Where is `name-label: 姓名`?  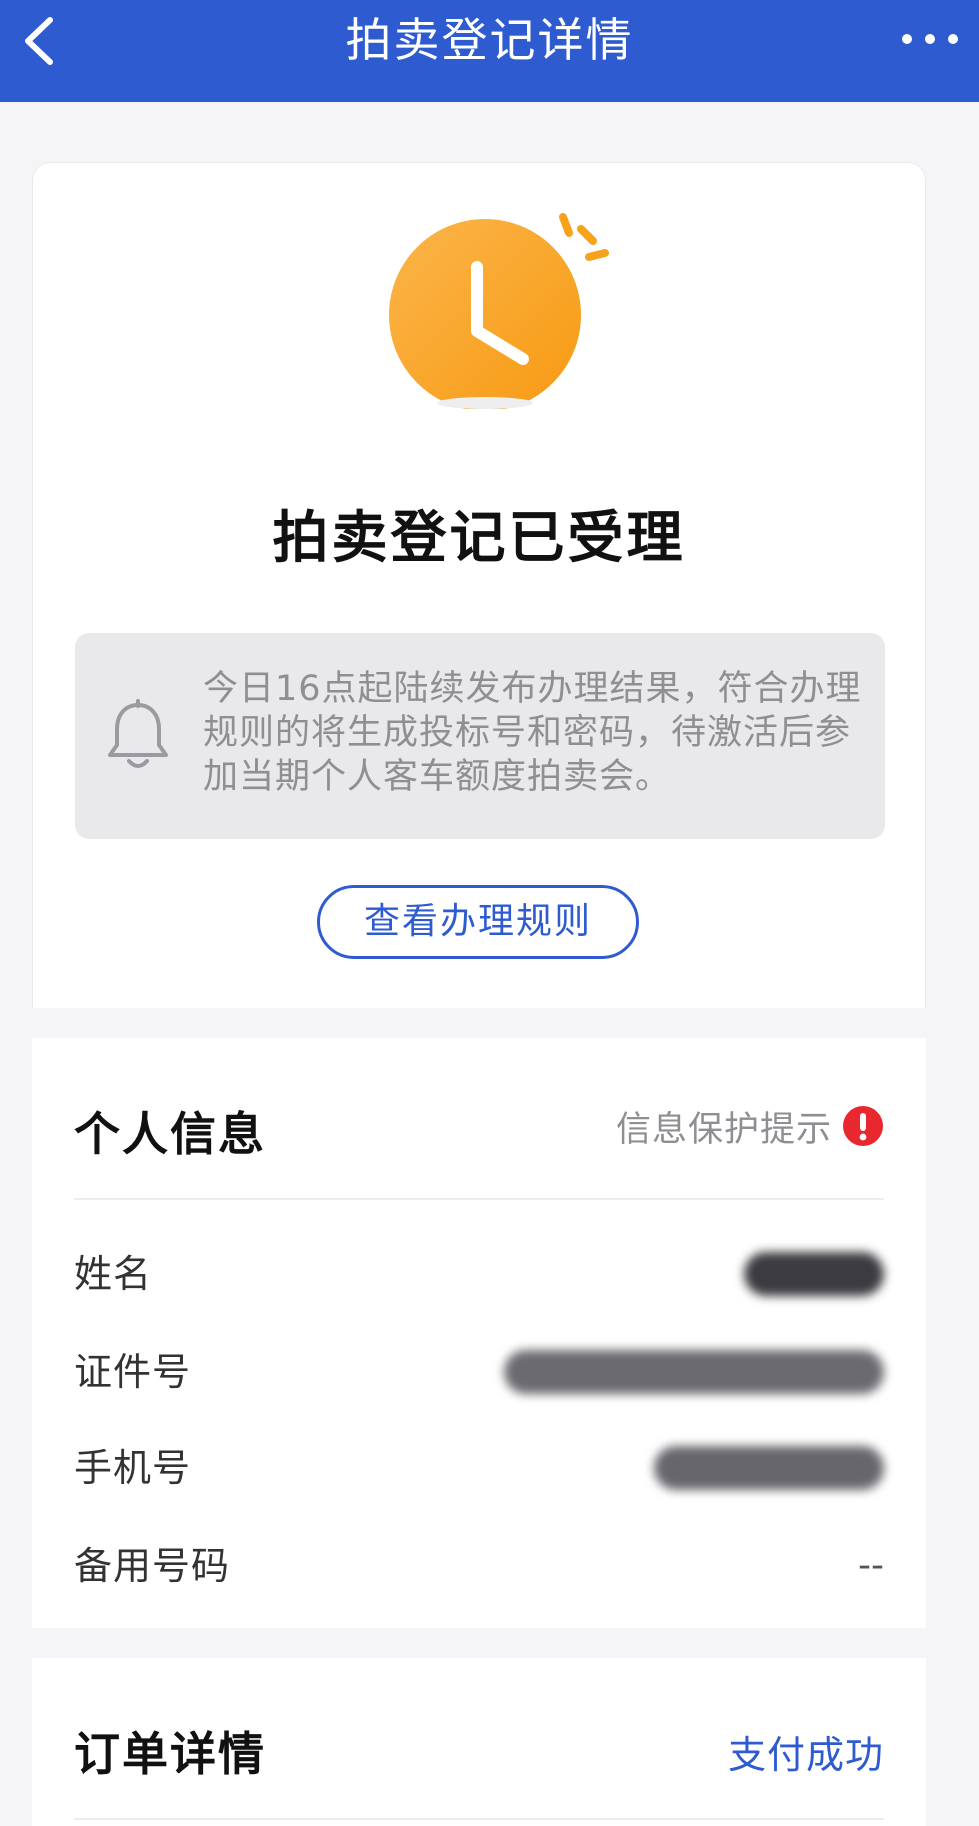 name-label: 姓名 is located at coordinates (113, 1274).